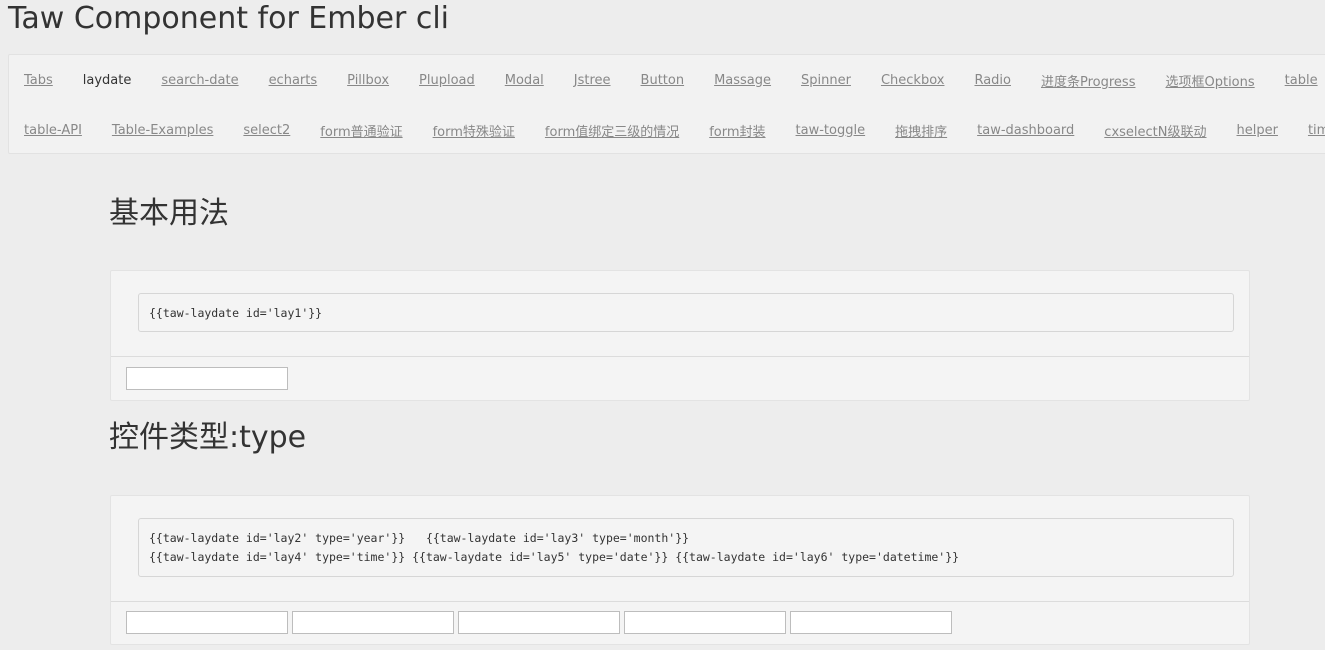 Image resolution: width=1325 pixels, height=650 pixels. I want to click on nav-link-table-api: table-API, so click(53, 130).